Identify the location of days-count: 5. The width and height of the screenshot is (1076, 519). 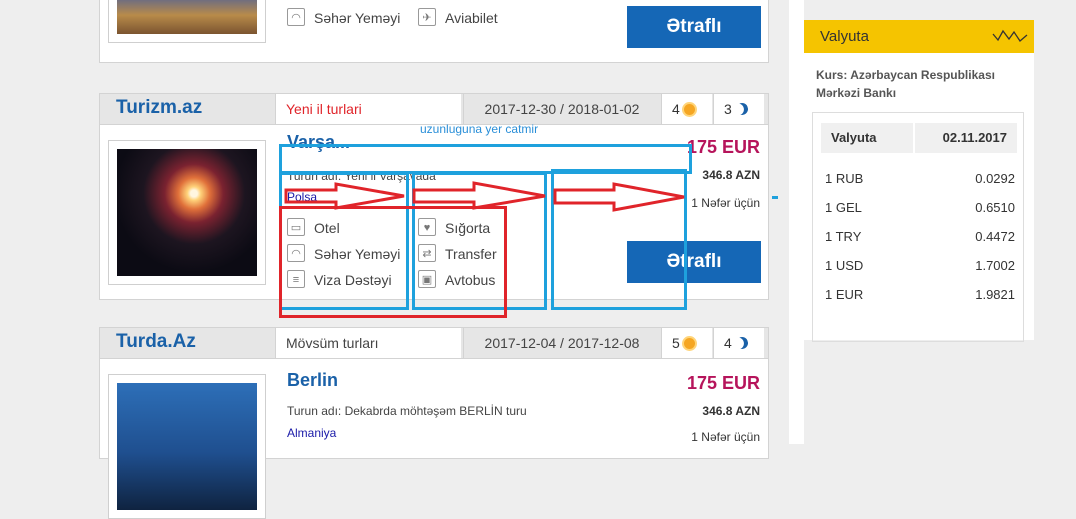
(686, 343).